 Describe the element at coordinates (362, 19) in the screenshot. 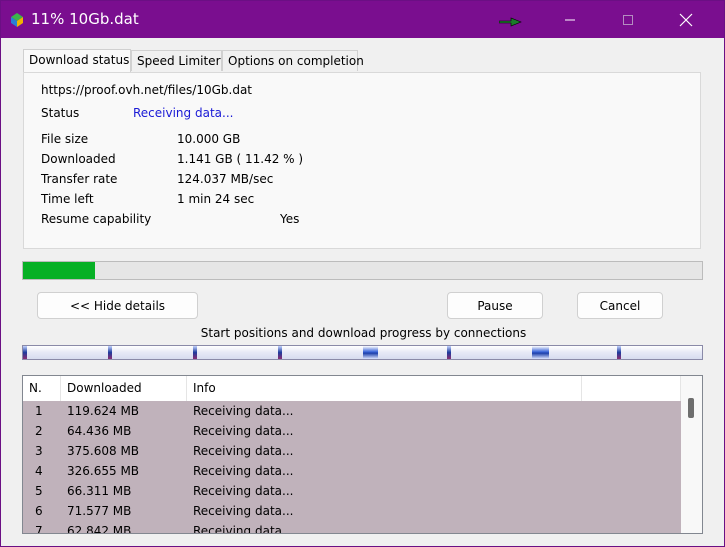

I see `title-bar: 11% 10Gb.dat` at that location.